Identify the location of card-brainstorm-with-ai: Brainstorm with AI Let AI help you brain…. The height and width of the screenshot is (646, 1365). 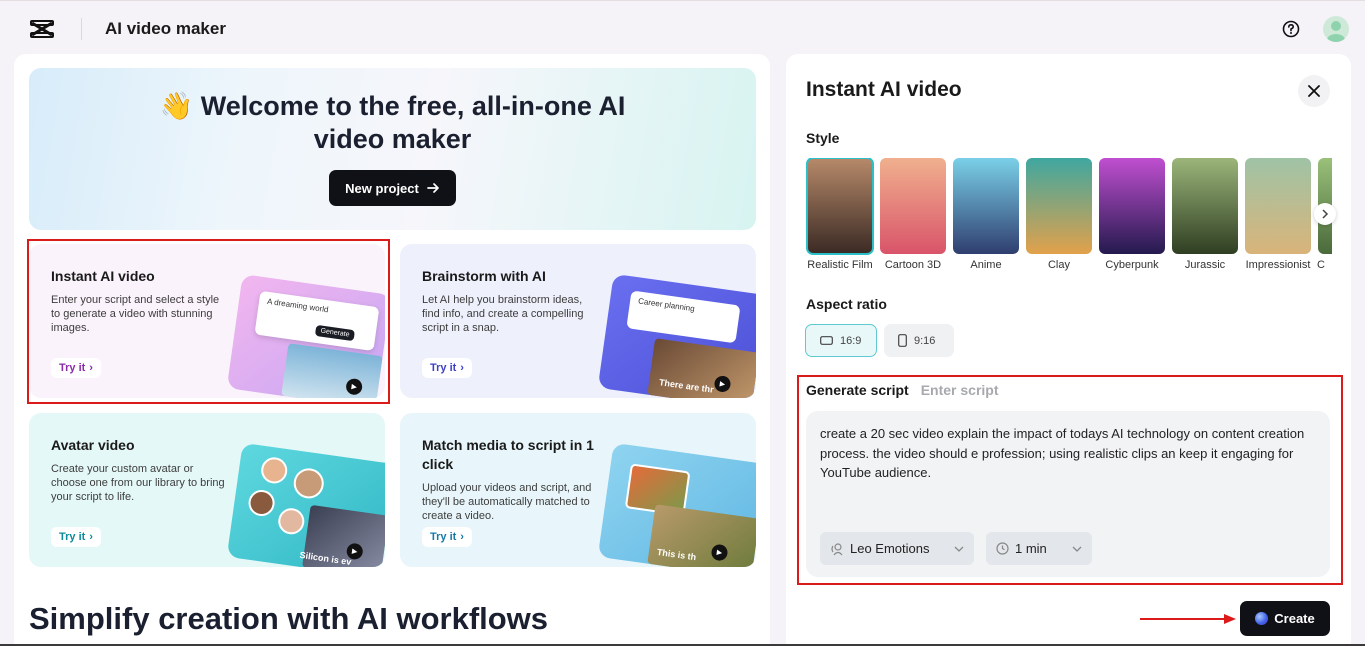
(578, 321).